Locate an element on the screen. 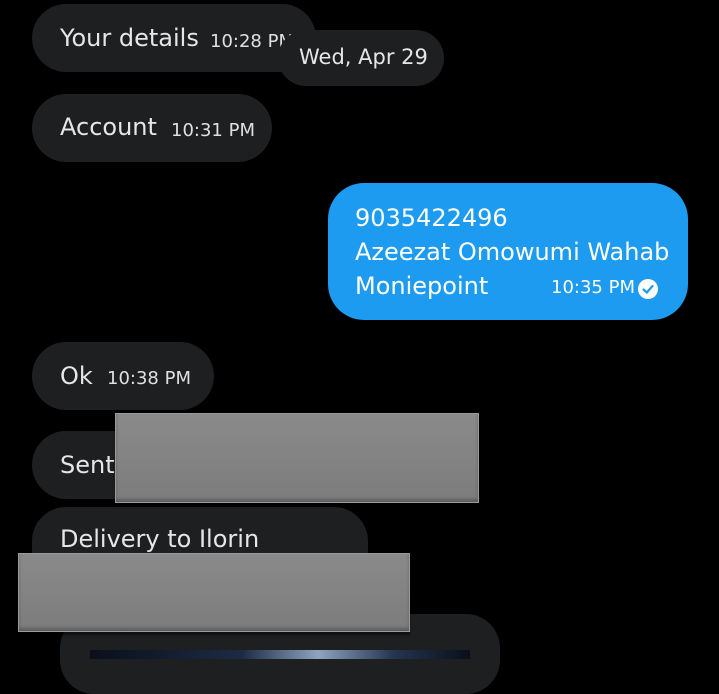 The image size is (719, 694). message-text: Delivery to Ilorin is located at coordinates (160, 539).